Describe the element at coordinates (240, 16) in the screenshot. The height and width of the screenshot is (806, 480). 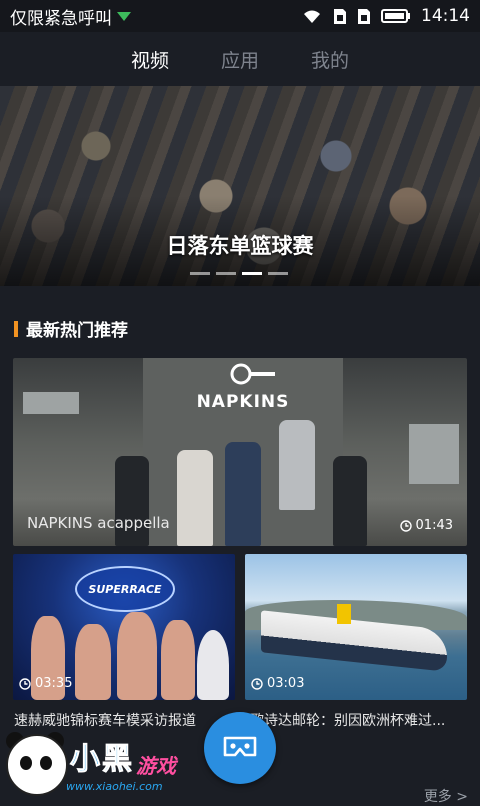
I see `status-bar: 仅限紧急呼叫 14:14` at that location.